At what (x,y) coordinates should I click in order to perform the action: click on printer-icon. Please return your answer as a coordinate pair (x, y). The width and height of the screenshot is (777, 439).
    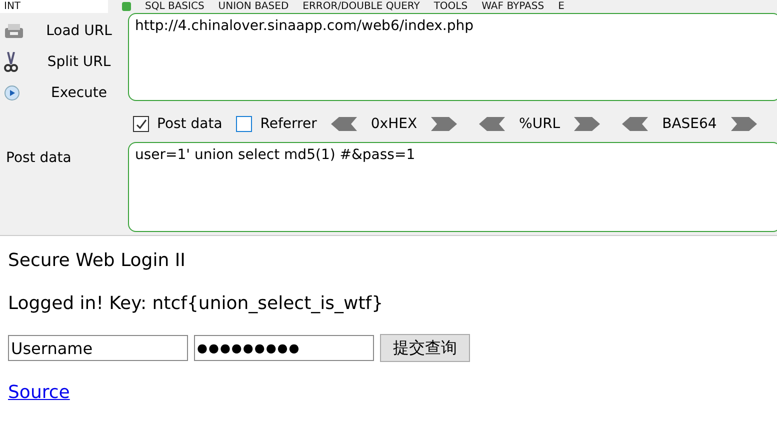
    Looking at the image, I should click on (14, 30).